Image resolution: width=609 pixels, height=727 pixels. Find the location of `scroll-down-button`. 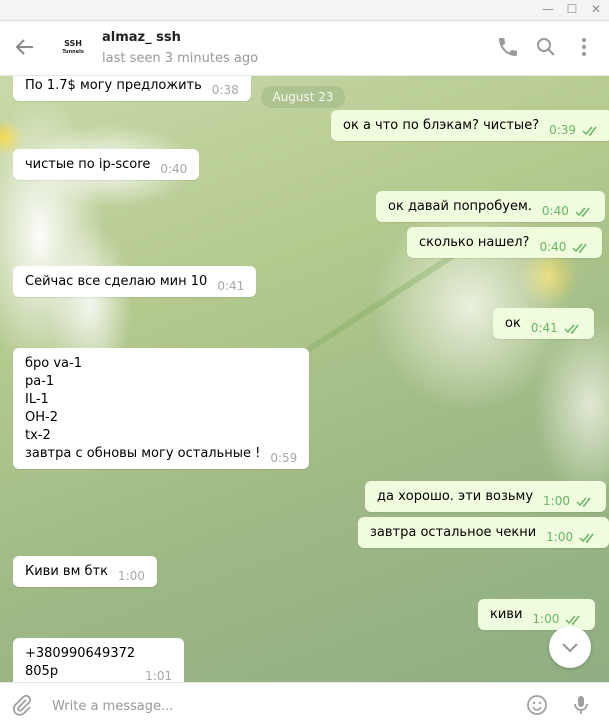

scroll-down-button is located at coordinates (570, 647).